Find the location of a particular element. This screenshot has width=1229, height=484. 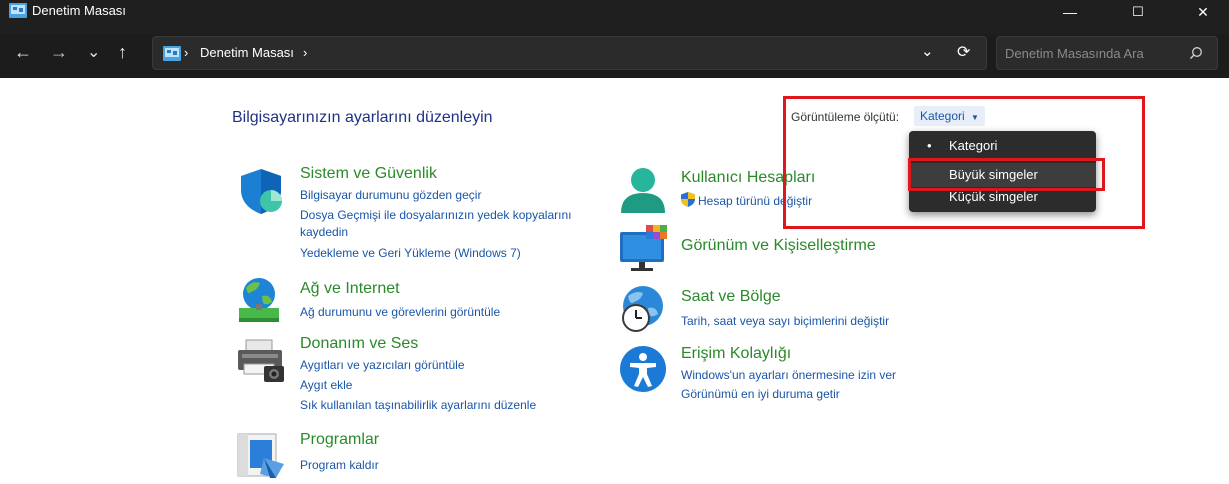

page-title: Bilgisayarınızın ayarlarını düzenleyin is located at coordinates (362, 117).